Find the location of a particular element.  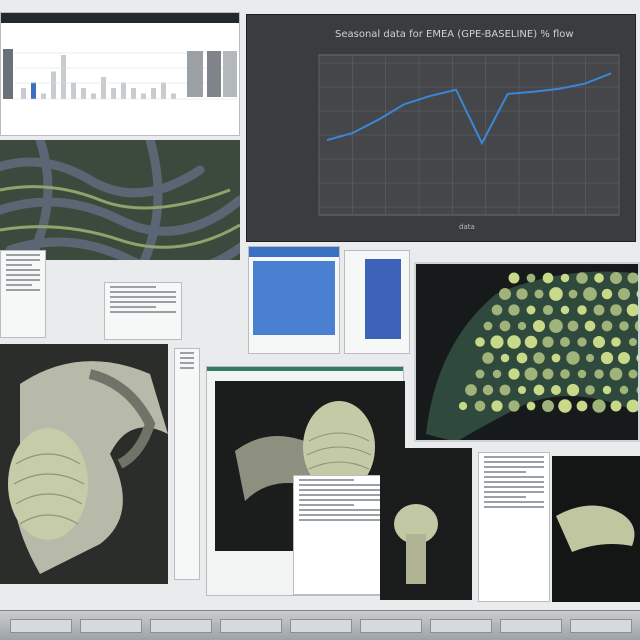

micrograph-organ-section is located at coordinates (84, 464).